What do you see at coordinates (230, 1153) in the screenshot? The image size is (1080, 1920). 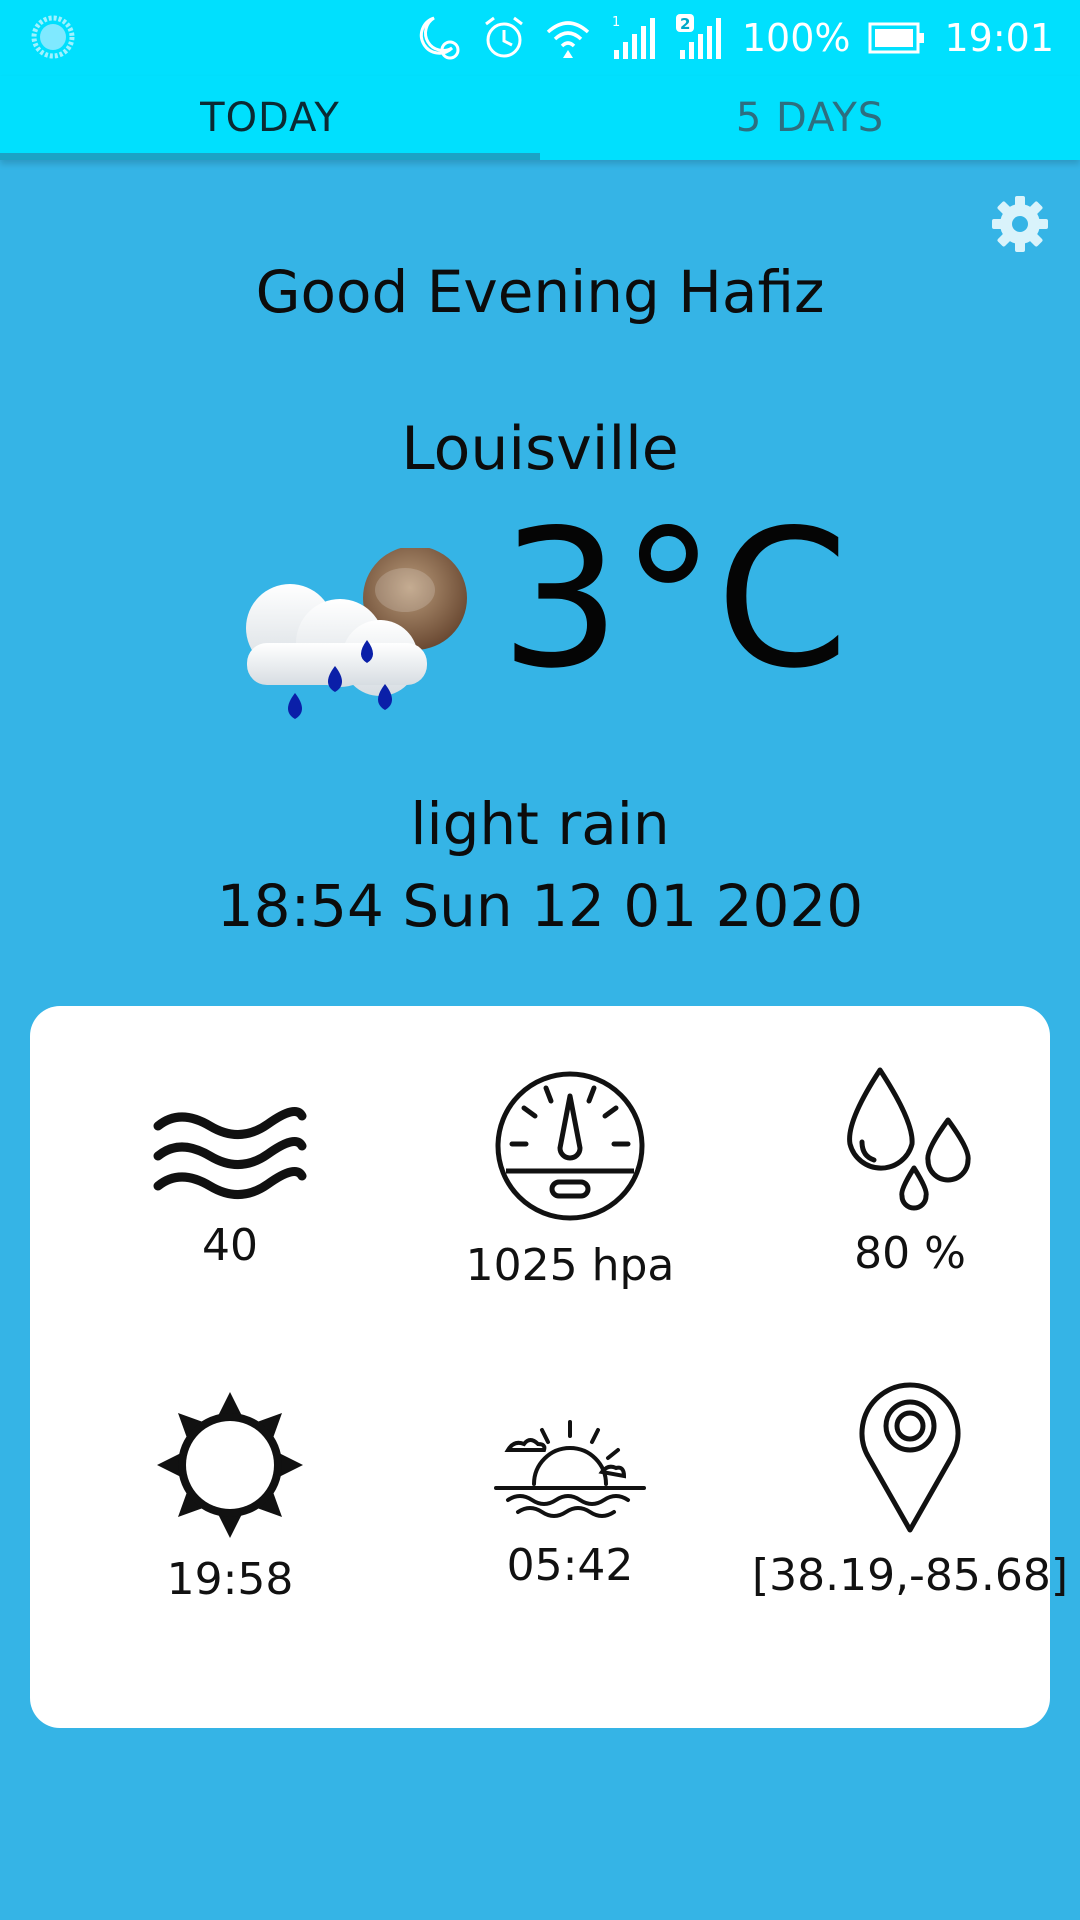 I see `wind-icon` at bounding box center [230, 1153].